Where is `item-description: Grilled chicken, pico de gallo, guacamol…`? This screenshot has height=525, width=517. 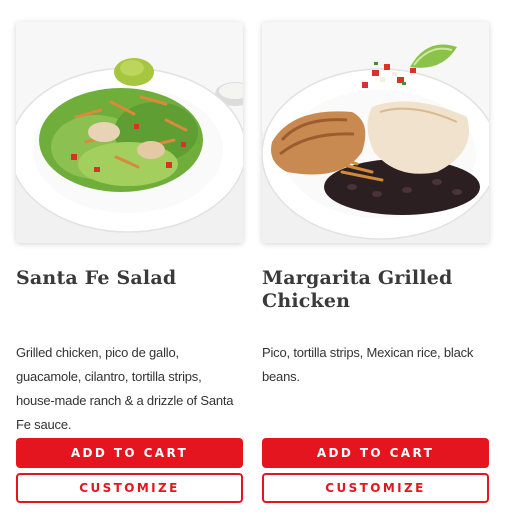
item-description: Grilled chicken, pico de gallo, guacamol… is located at coordinates (125, 388).